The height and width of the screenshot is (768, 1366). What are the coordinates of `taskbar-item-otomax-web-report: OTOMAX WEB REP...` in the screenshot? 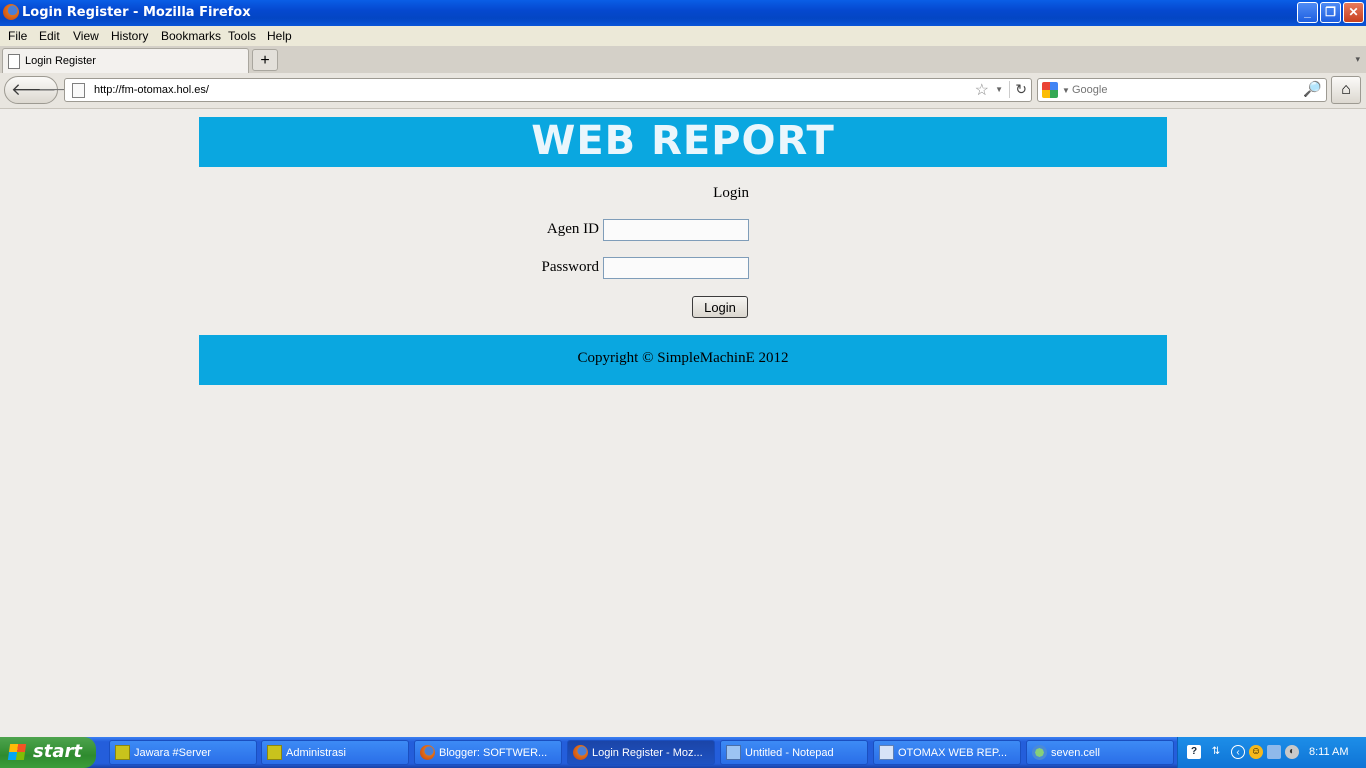 It's located at (947, 752).